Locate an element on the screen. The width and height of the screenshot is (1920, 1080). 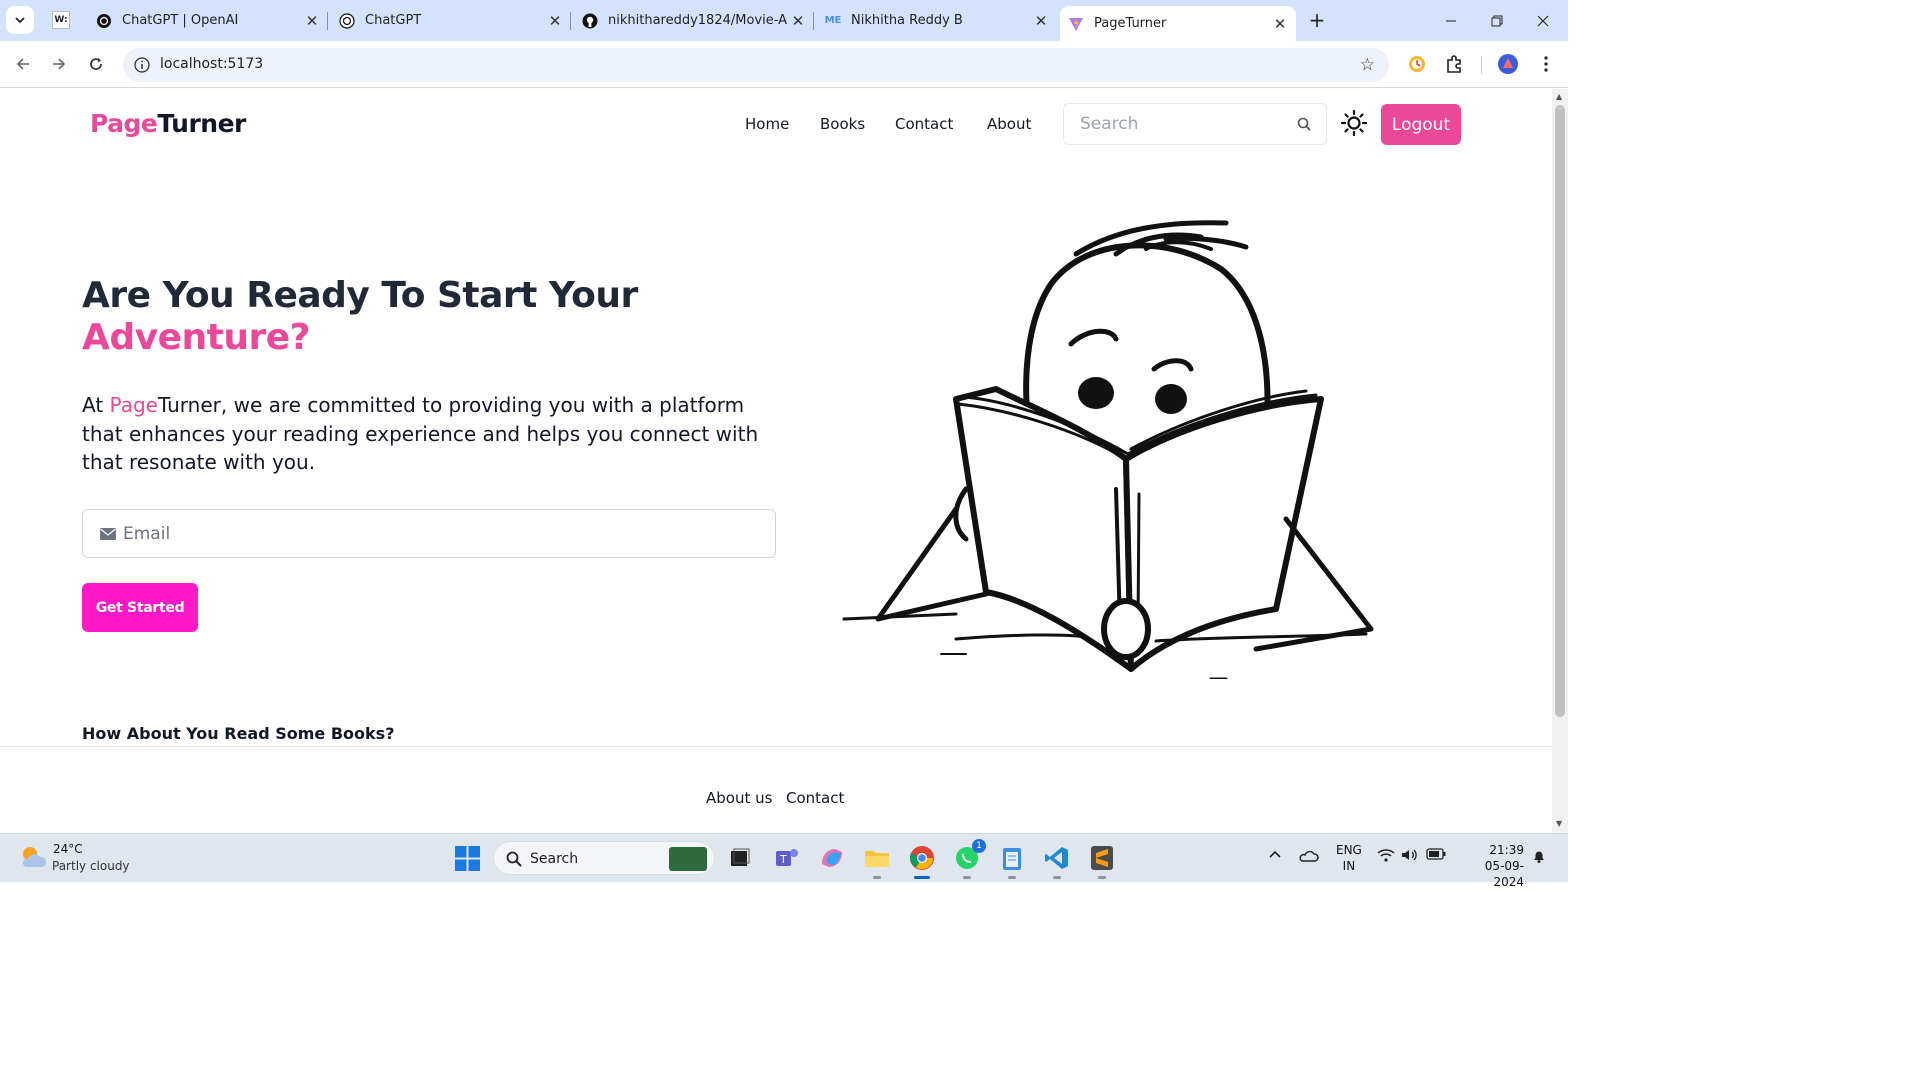
system-clock: 21:39 05-09-2024 is located at coordinates (1491, 866).